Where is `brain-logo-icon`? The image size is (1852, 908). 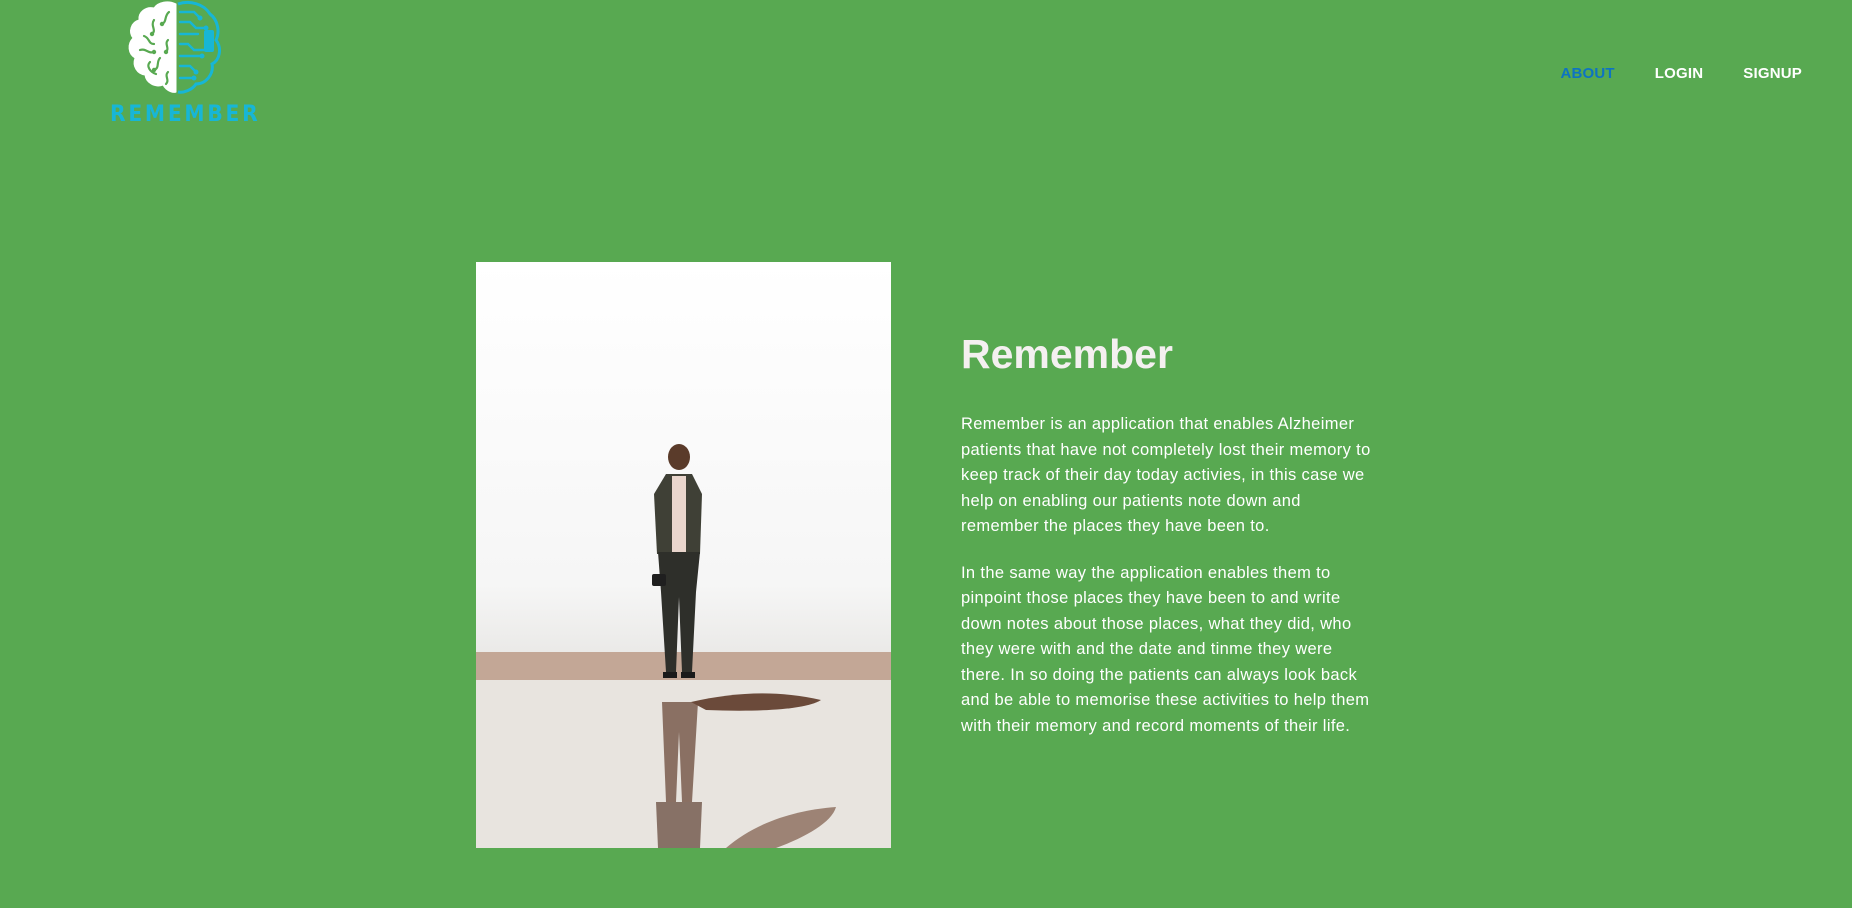
brain-logo-icon is located at coordinates (174, 47).